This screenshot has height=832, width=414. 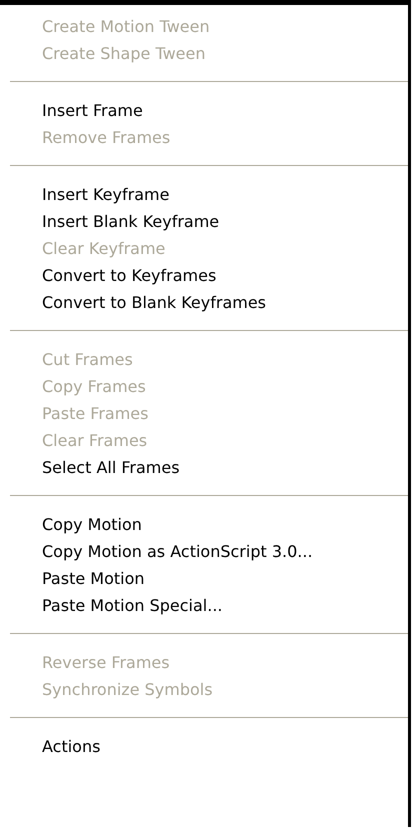 I want to click on menu-item: Actions, so click(x=50, y=746).